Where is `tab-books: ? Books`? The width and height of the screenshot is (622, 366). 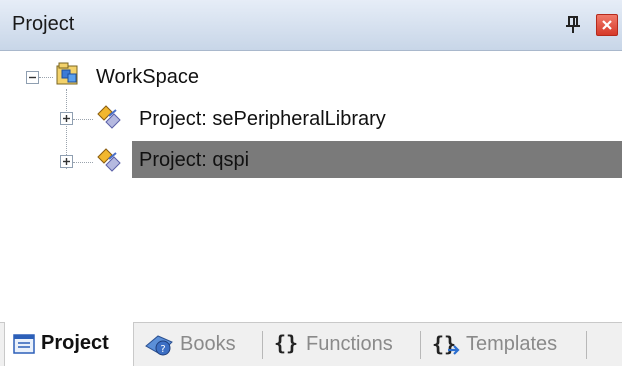
tab-books: ? Books is located at coordinates (196, 344).